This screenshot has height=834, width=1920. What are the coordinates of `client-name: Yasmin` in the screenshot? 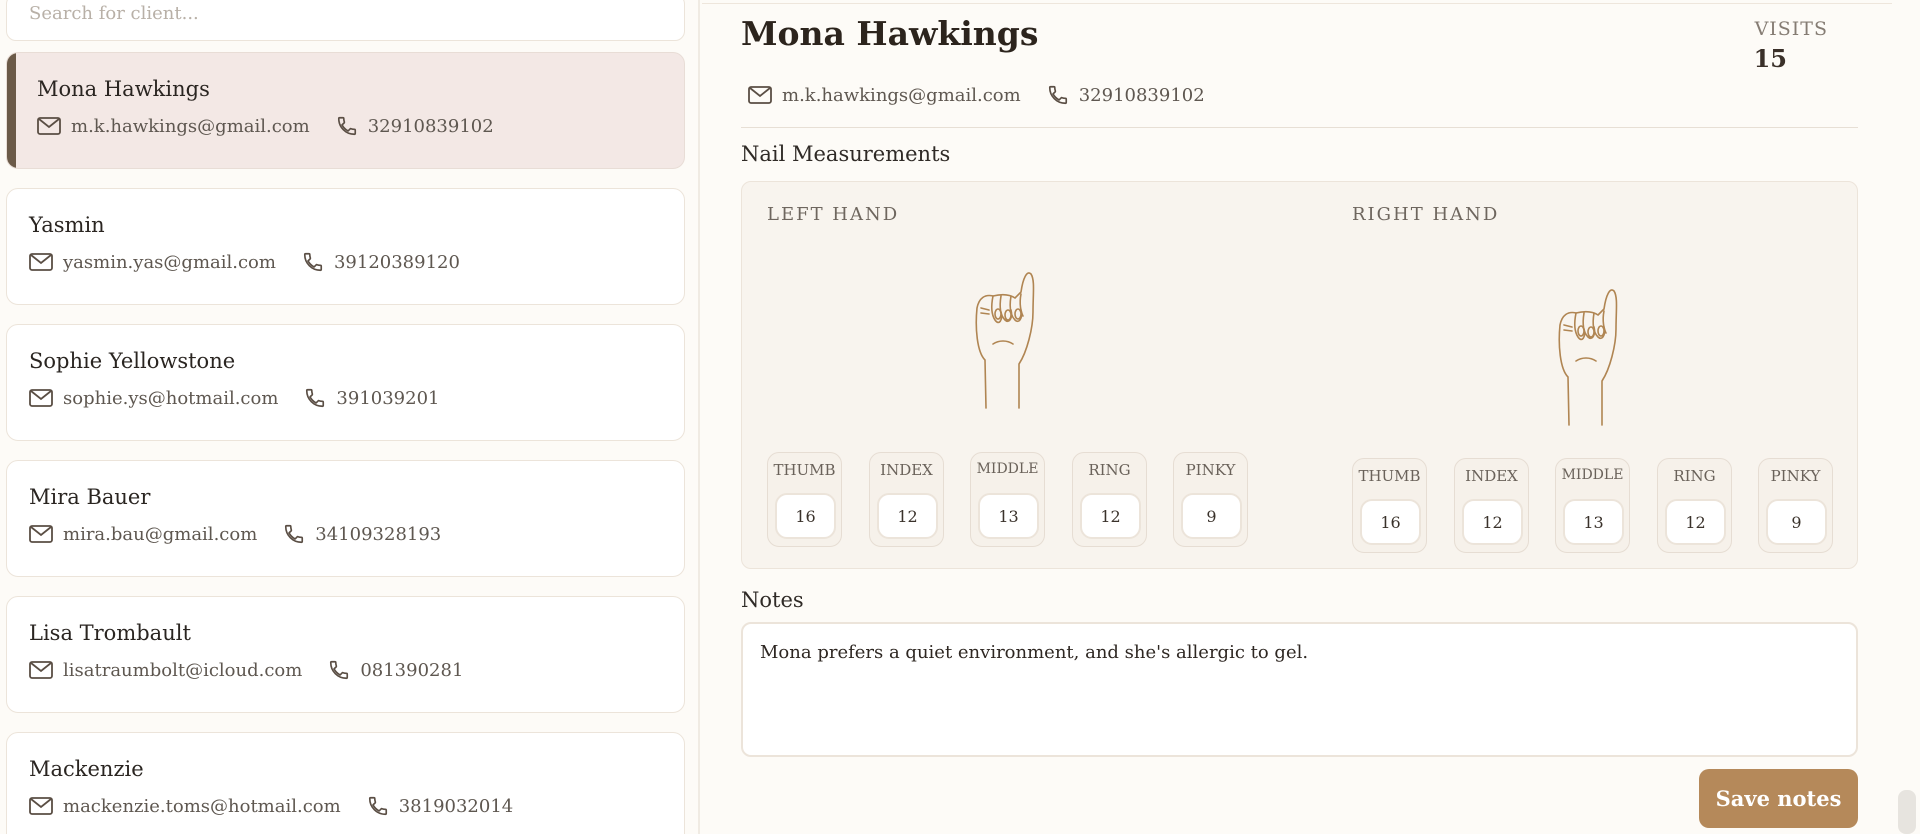 It's located at (67, 225).